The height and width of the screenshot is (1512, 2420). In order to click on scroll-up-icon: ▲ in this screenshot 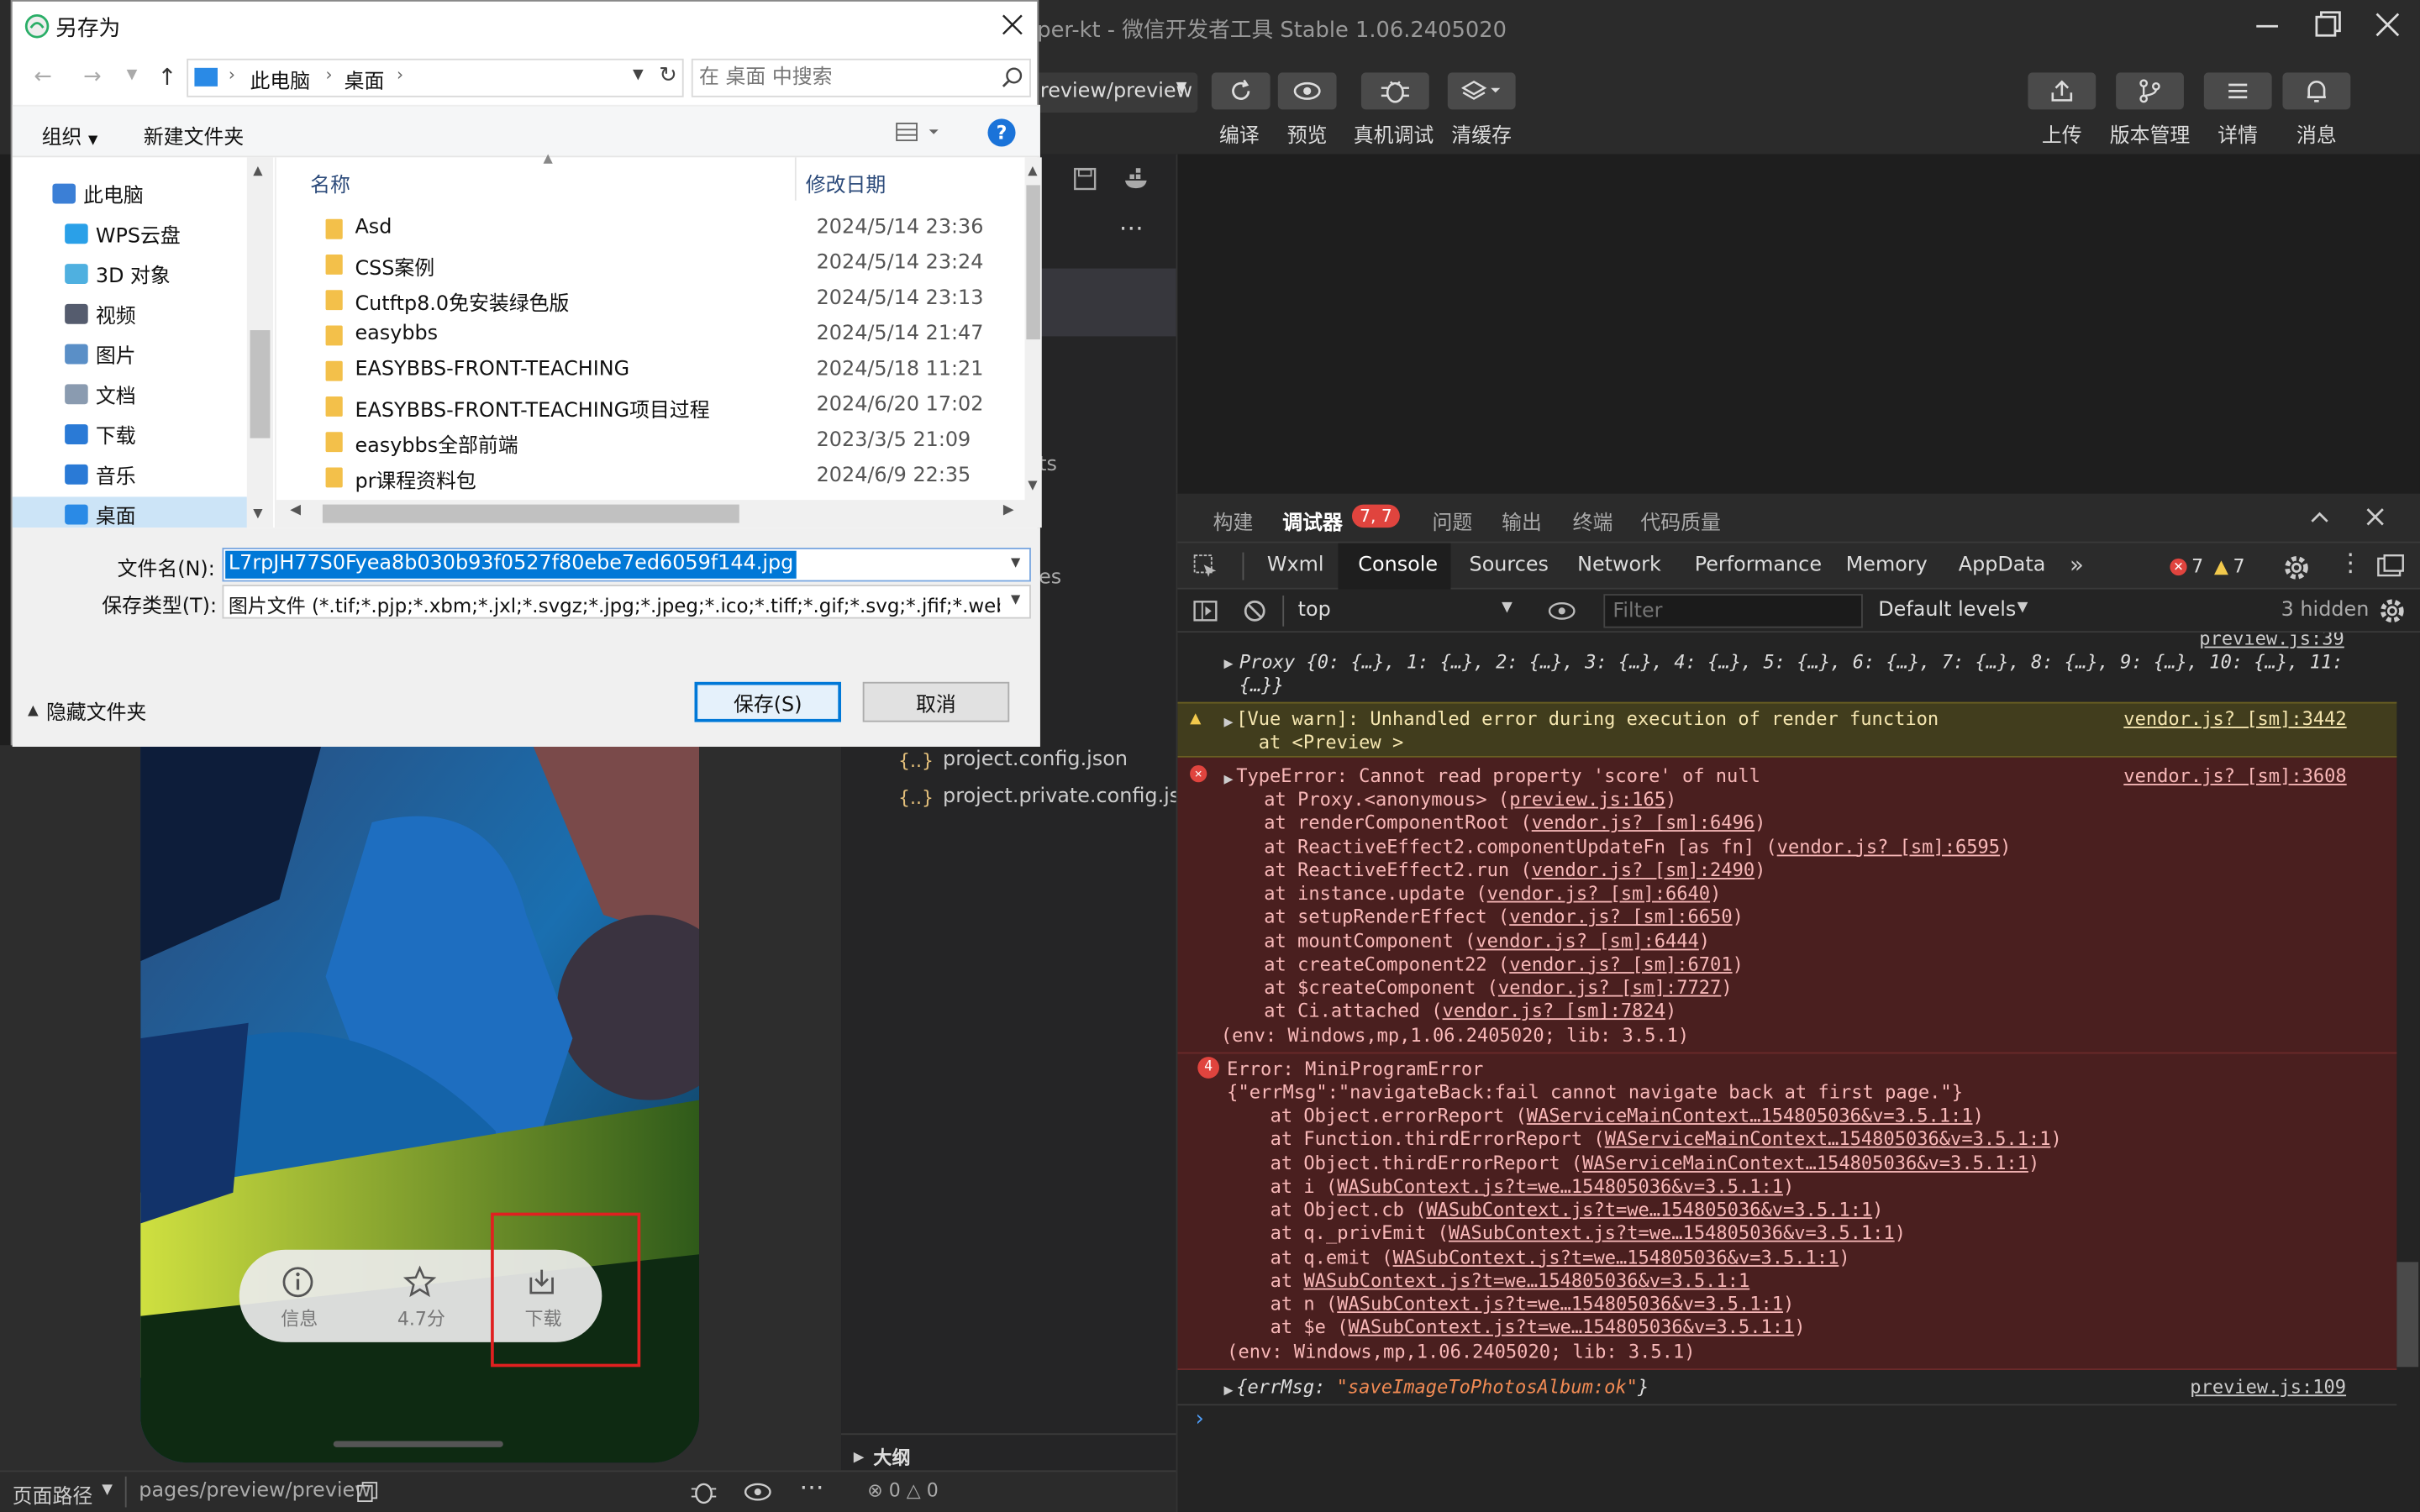, I will do `click(257, 171)`.